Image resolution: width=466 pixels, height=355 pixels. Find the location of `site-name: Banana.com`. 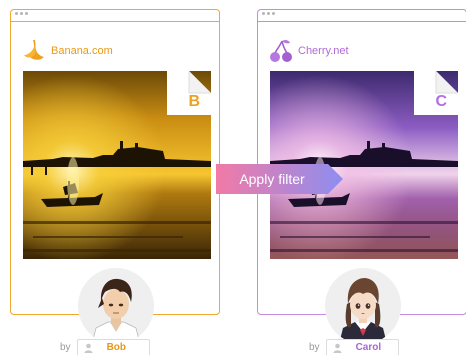

site-name: Banana.com is located at coordinates (82, 51).